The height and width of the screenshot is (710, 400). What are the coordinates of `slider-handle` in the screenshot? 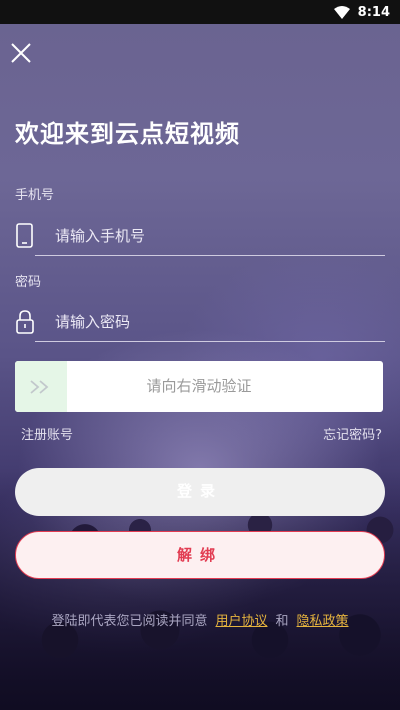 It's located at (41, 386).